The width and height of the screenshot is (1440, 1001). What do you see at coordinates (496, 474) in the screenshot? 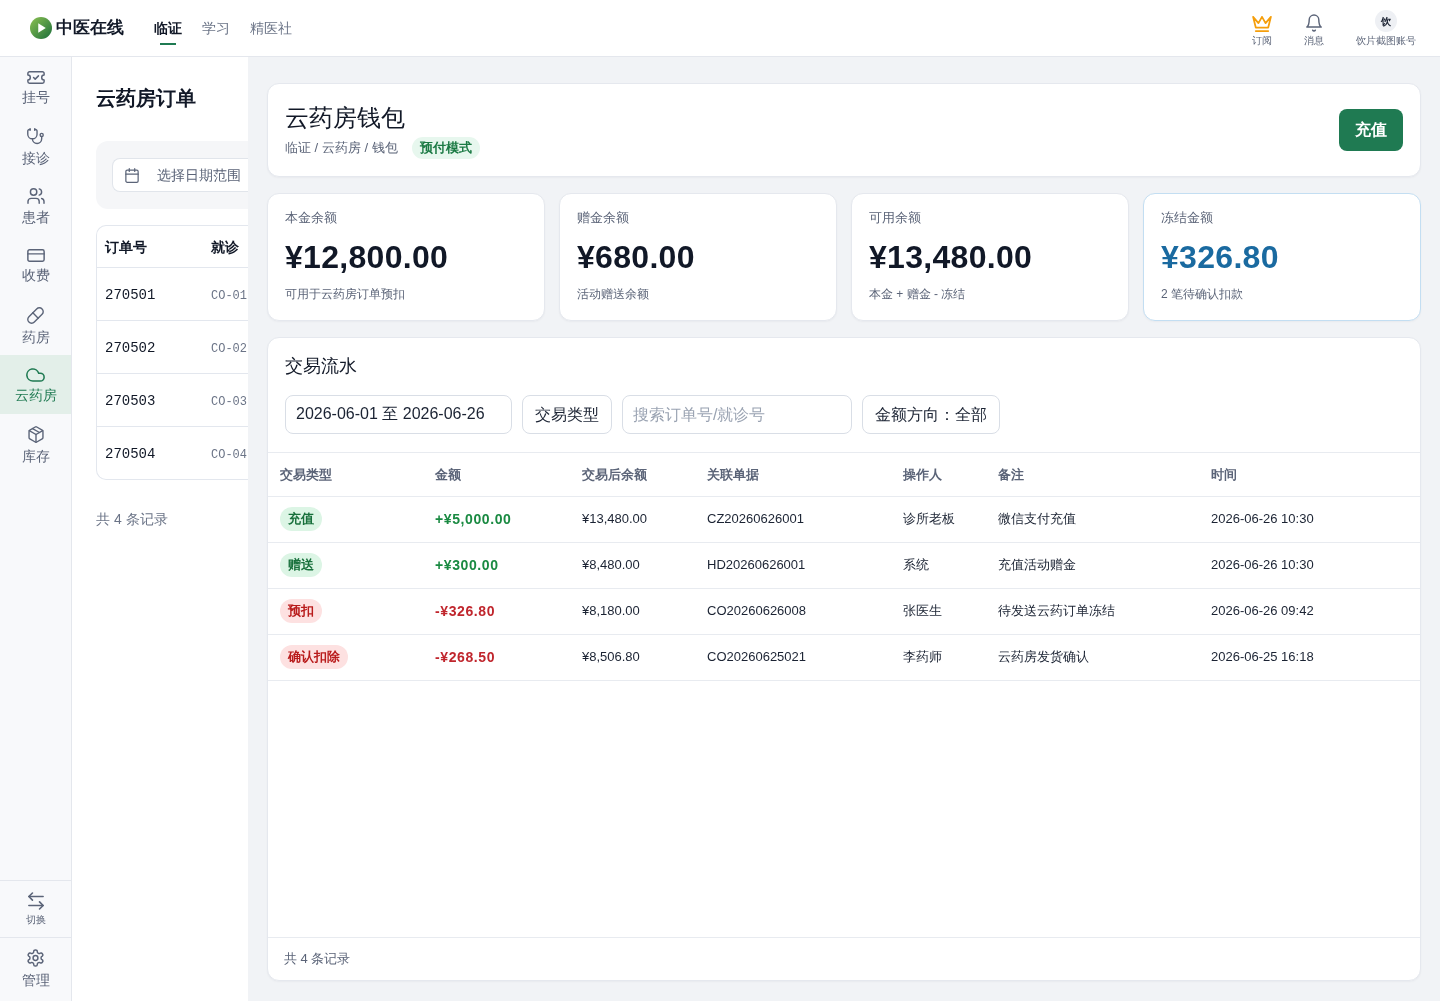
I see `column-header: 金额` at bounding box center [496, 474].